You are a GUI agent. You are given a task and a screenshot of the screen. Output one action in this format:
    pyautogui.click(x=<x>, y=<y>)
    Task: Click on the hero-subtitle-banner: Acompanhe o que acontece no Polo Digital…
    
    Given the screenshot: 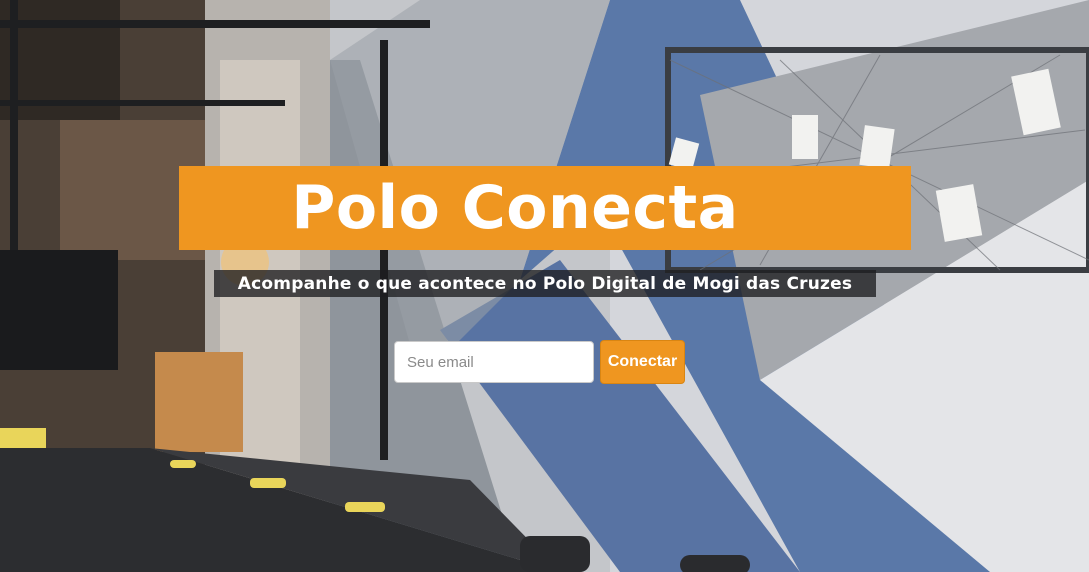 What is the action you would take?
    pyautogui.click(x=545, y=283)
    